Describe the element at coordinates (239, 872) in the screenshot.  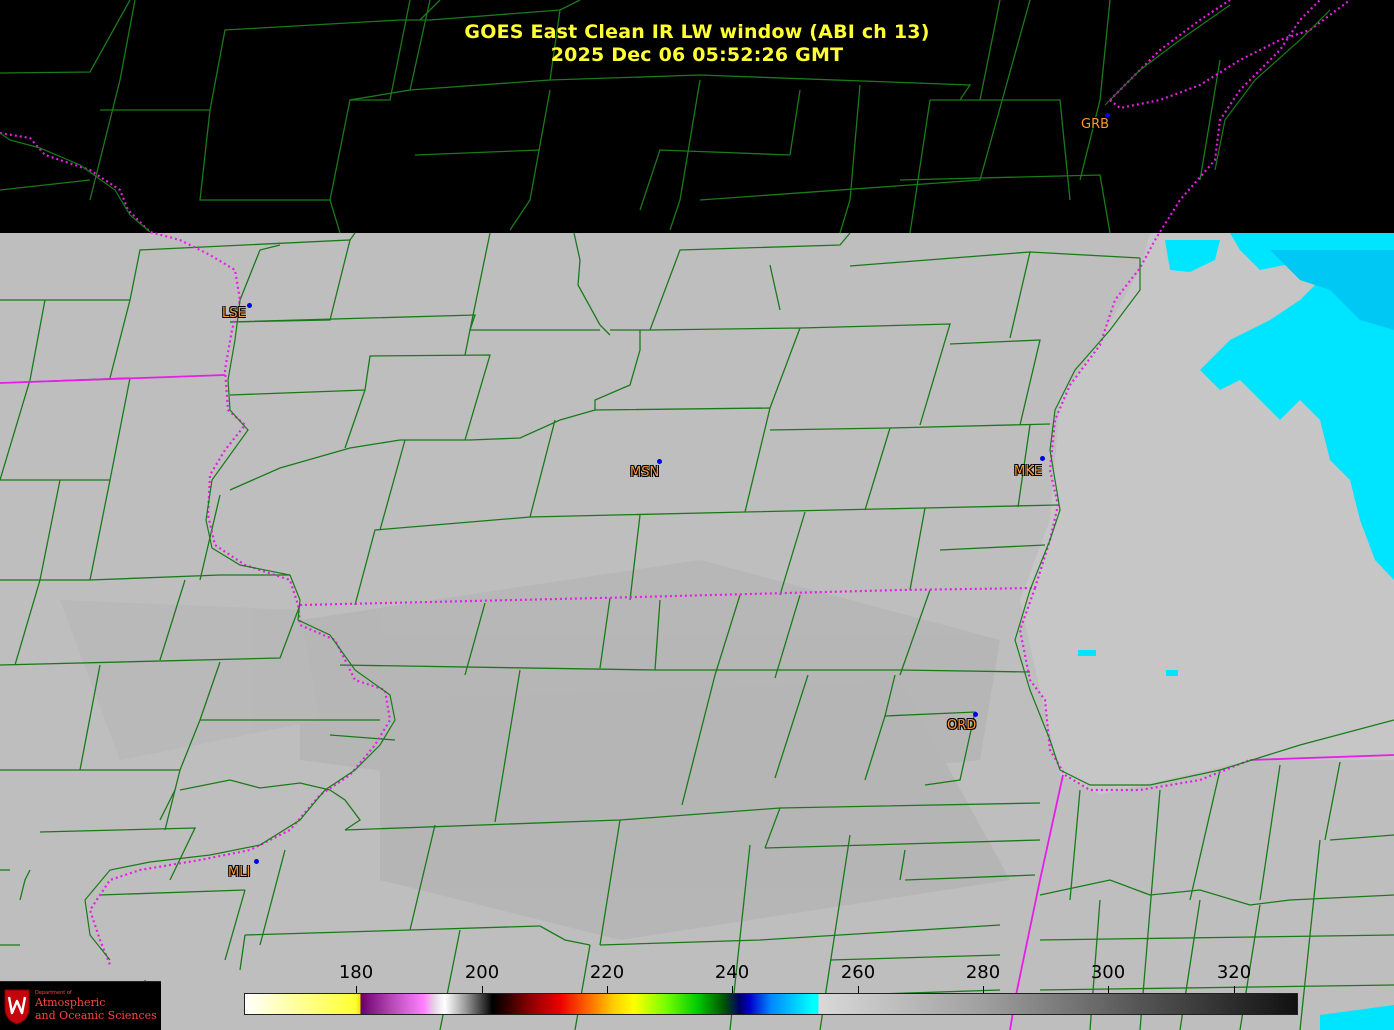
I see `station-label-mli: MLI` at that location.